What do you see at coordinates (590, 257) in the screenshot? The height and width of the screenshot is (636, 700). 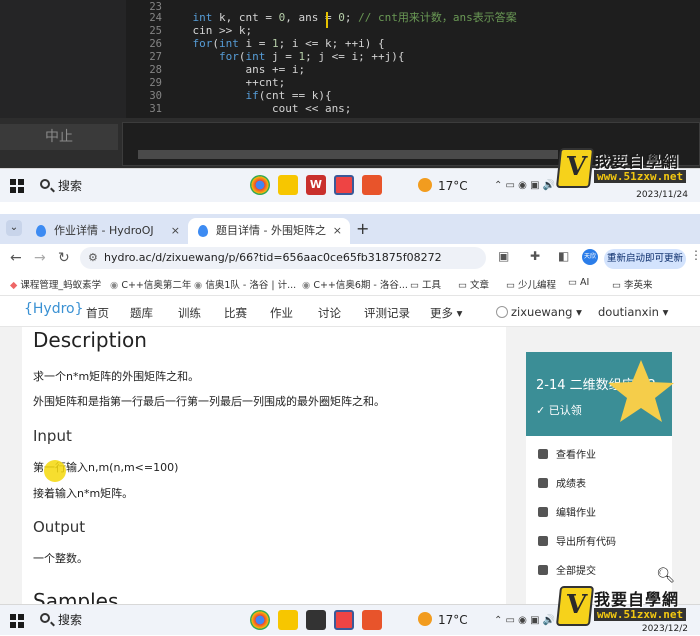 I see `profile-avatar: 天欣` at bounding box center [590, 257].